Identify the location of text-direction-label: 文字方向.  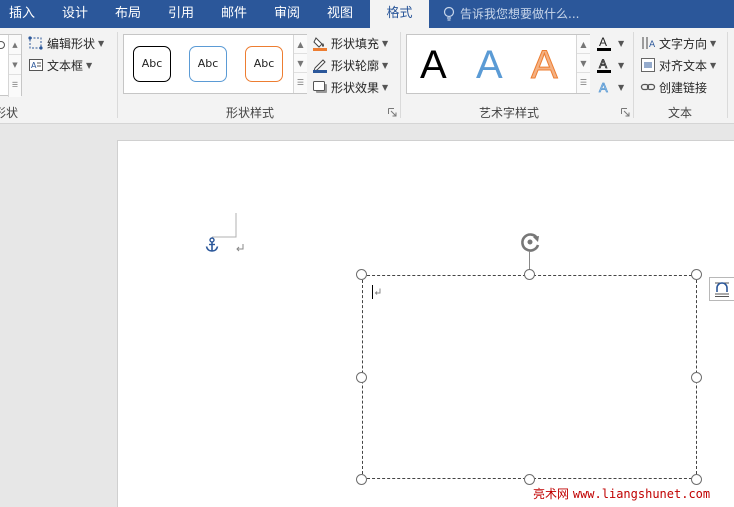
(683, 43).